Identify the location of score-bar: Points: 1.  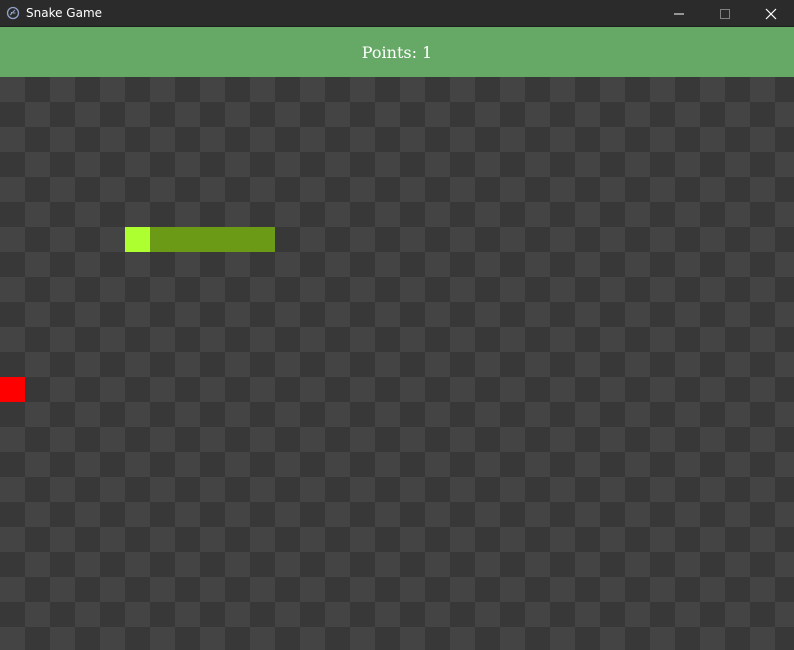
(397, 52).